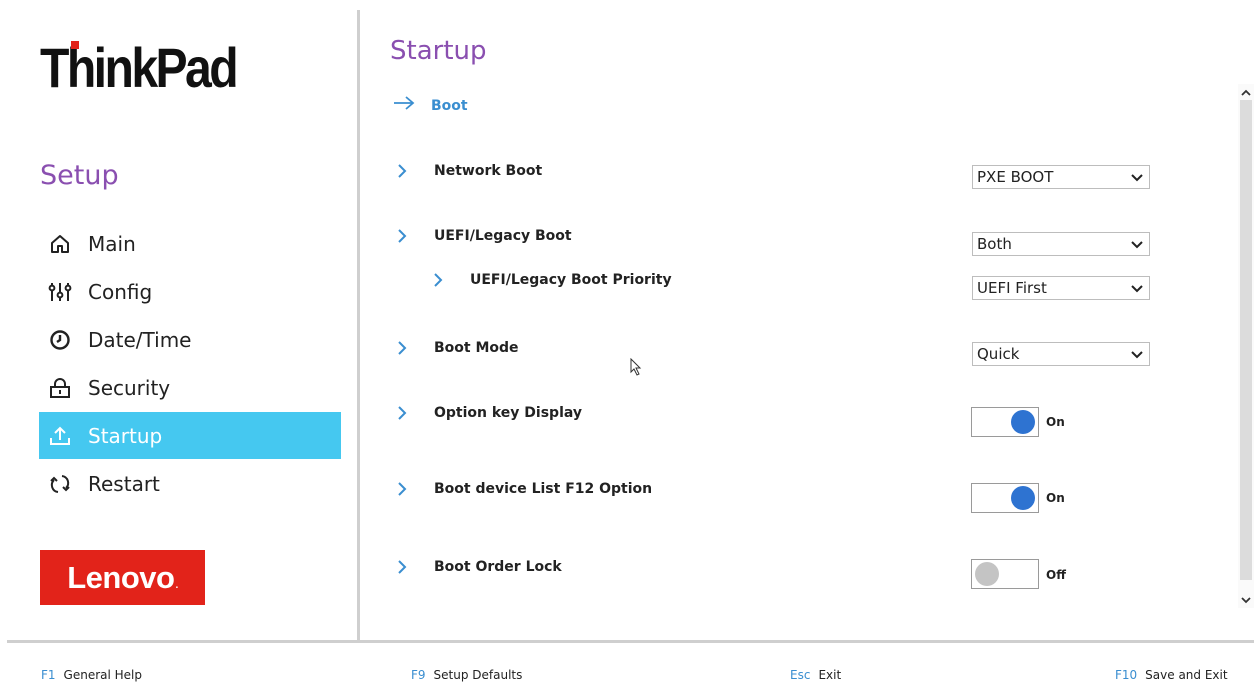 The width and height of the screenshot is (1258, 682). What do you see at coordinates (1015, 177) in the screenshot?
I see `select-value: PXE BOOT` at bounding box center [1015, 177].